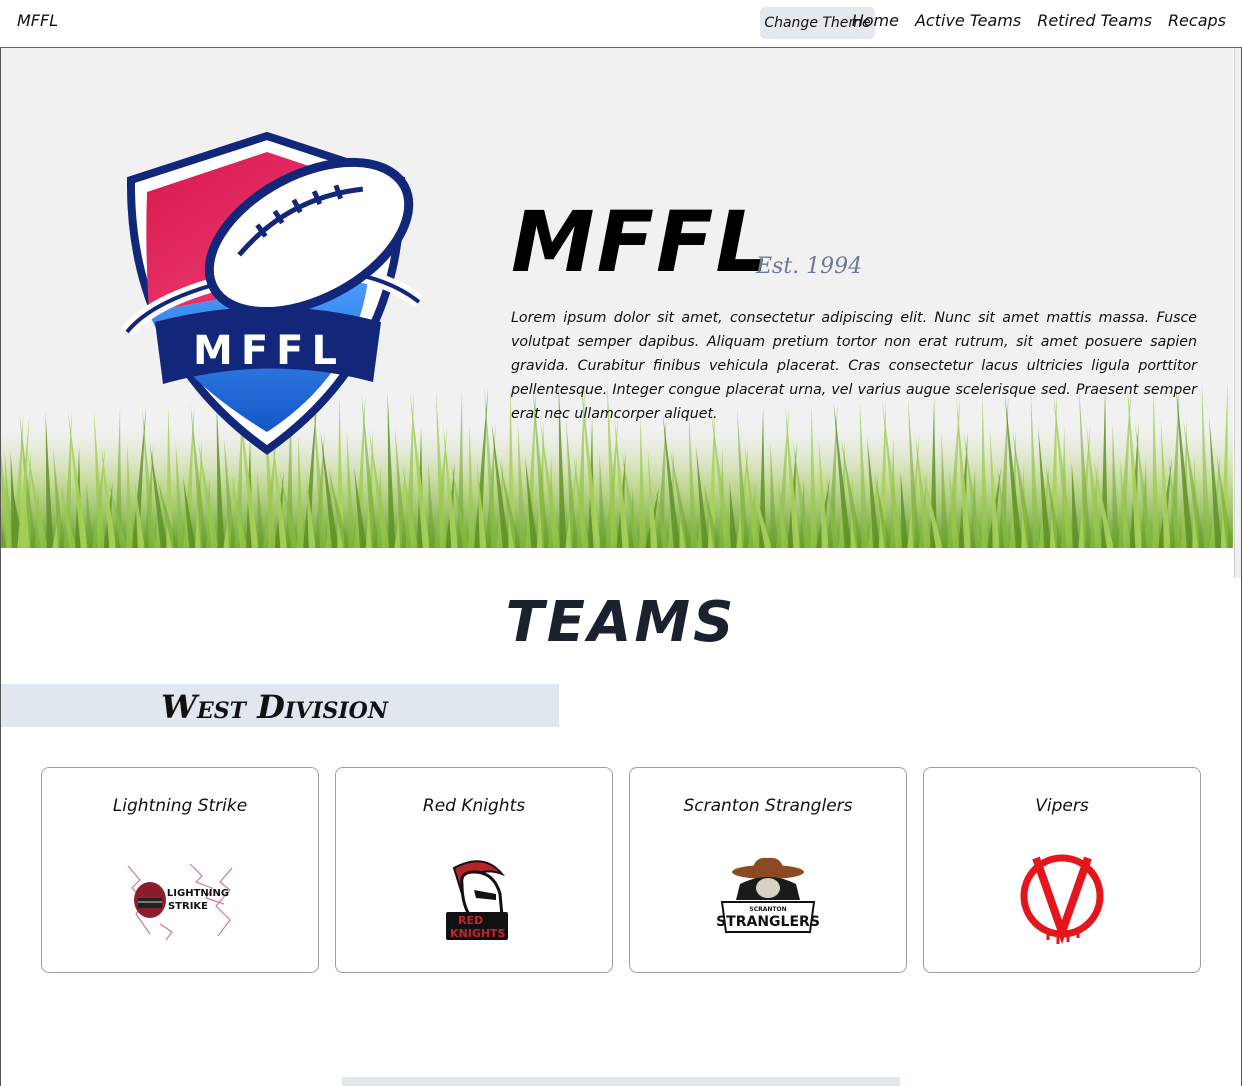  Describe the element at coordinates (477, 900) in the screenshot. I see `red-knights-logo: RED KNIGHTS` at that location.